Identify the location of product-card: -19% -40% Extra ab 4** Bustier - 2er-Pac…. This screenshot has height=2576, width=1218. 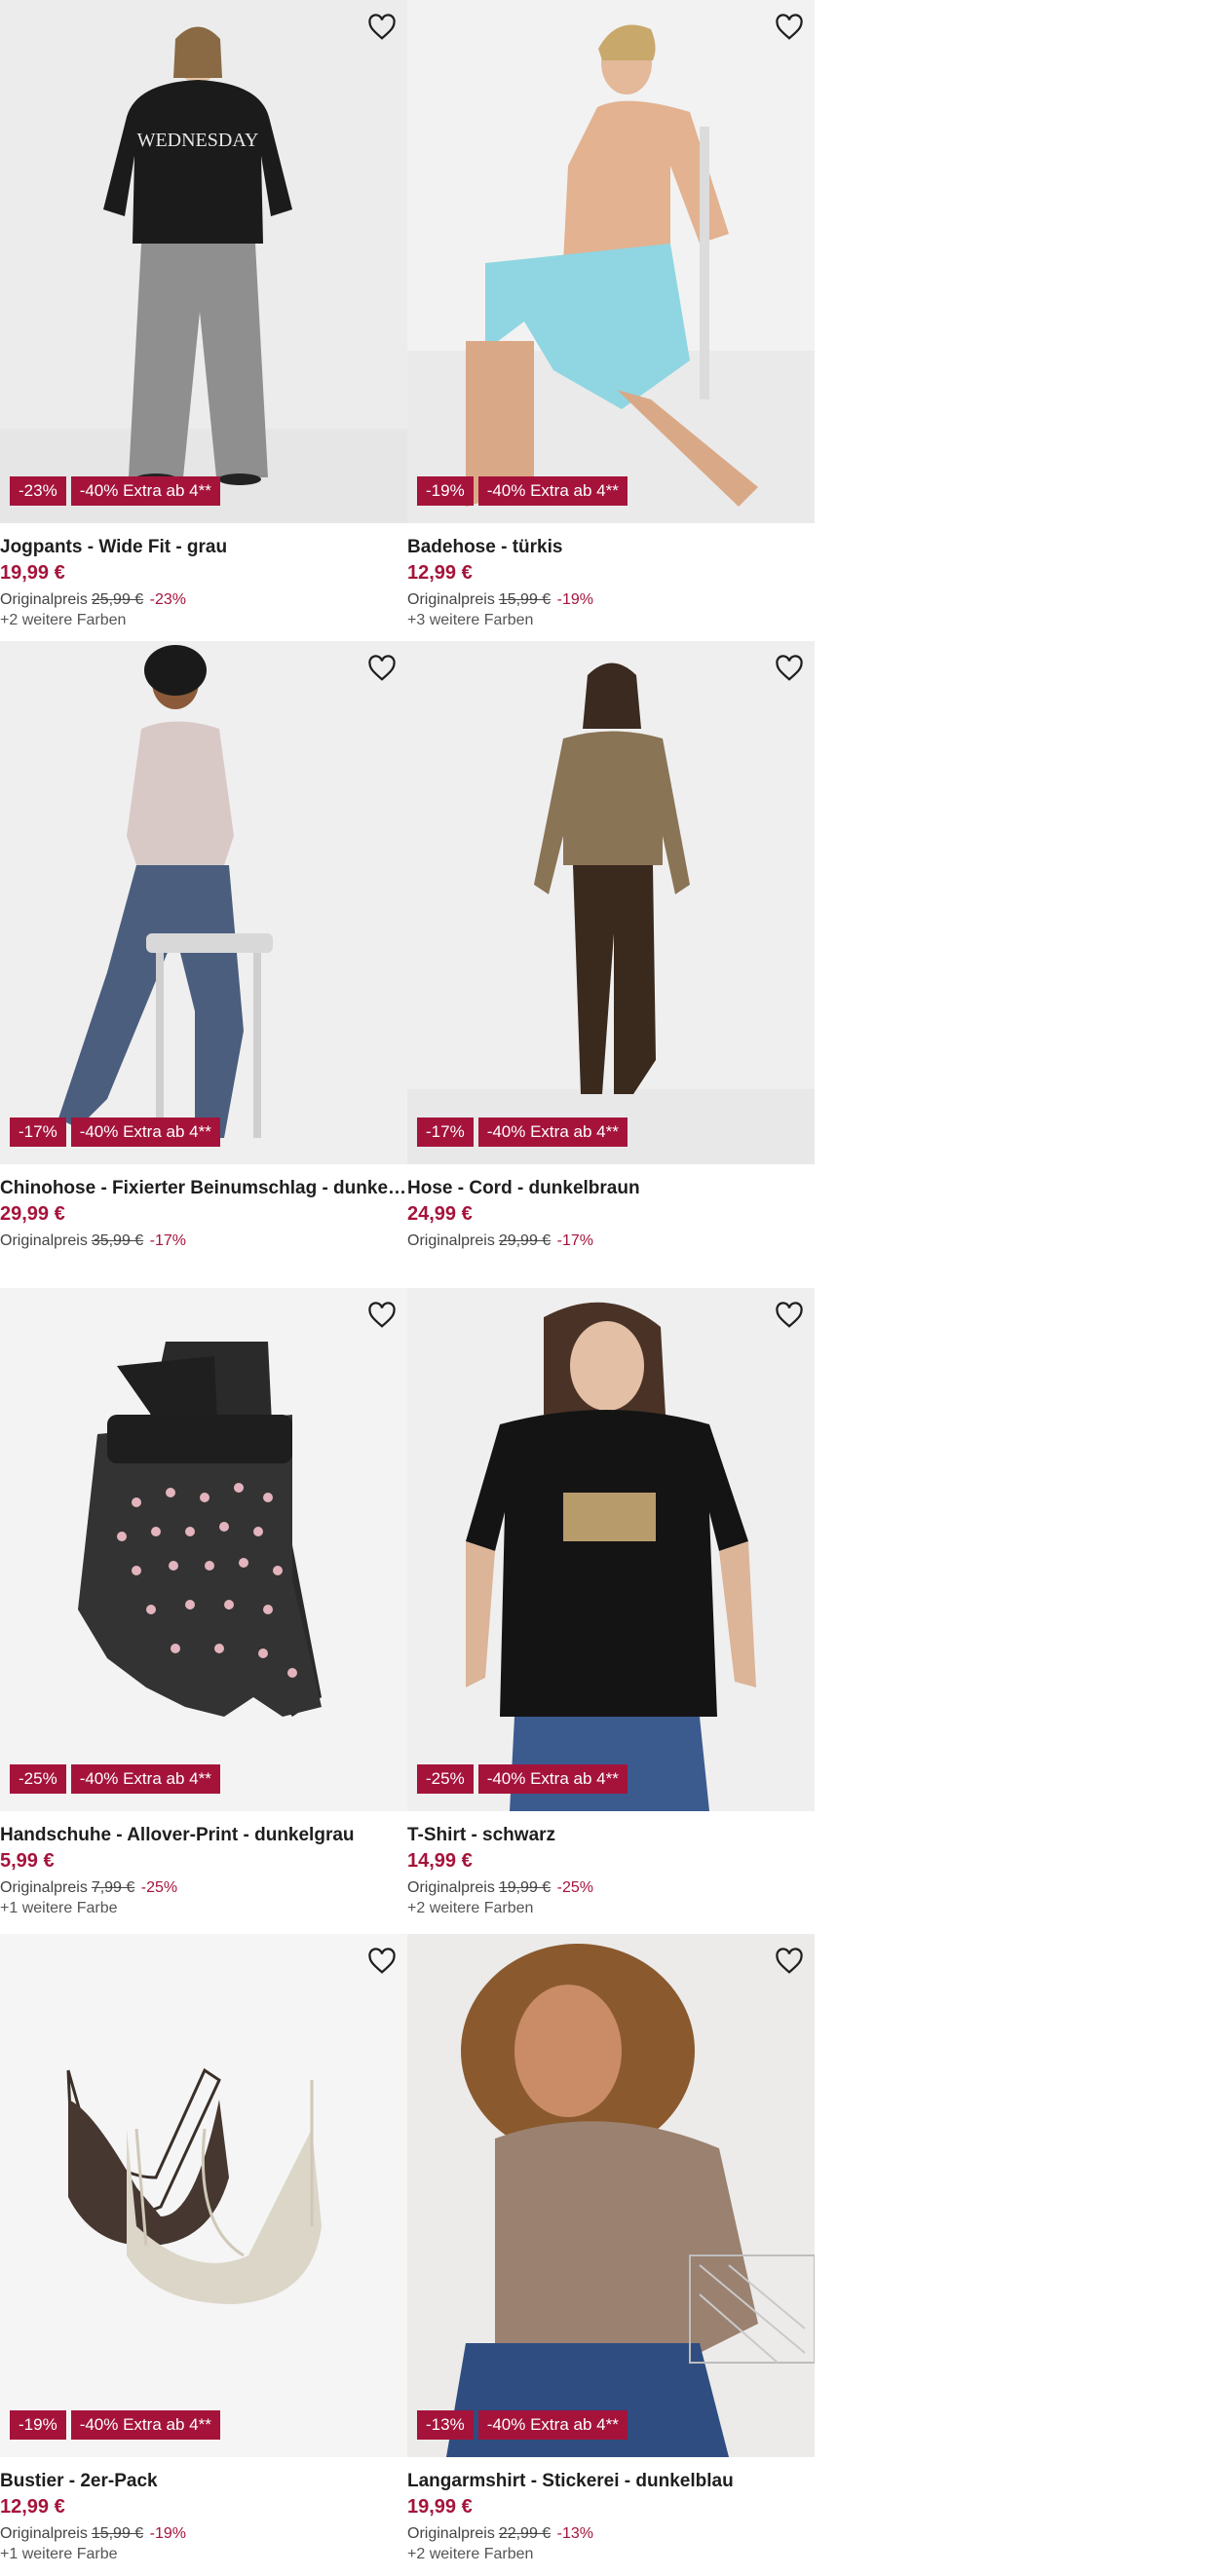
(203, 2255).